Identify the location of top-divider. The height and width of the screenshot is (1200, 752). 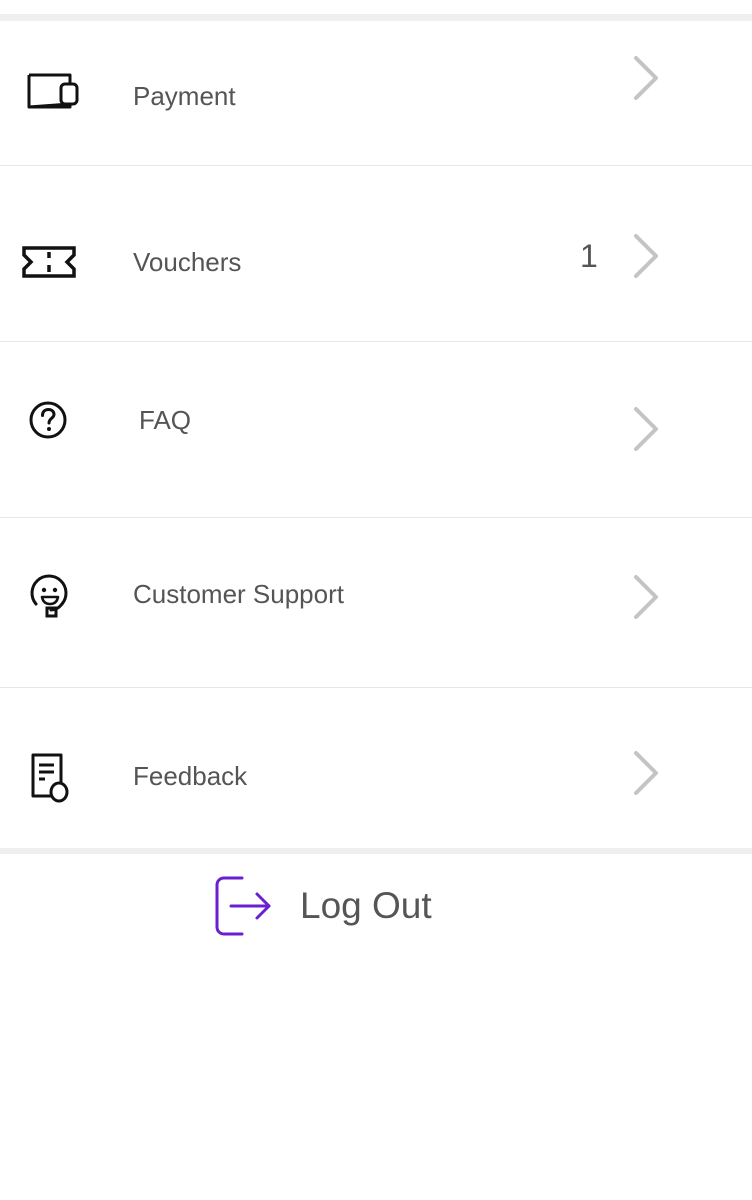
(376, 17).